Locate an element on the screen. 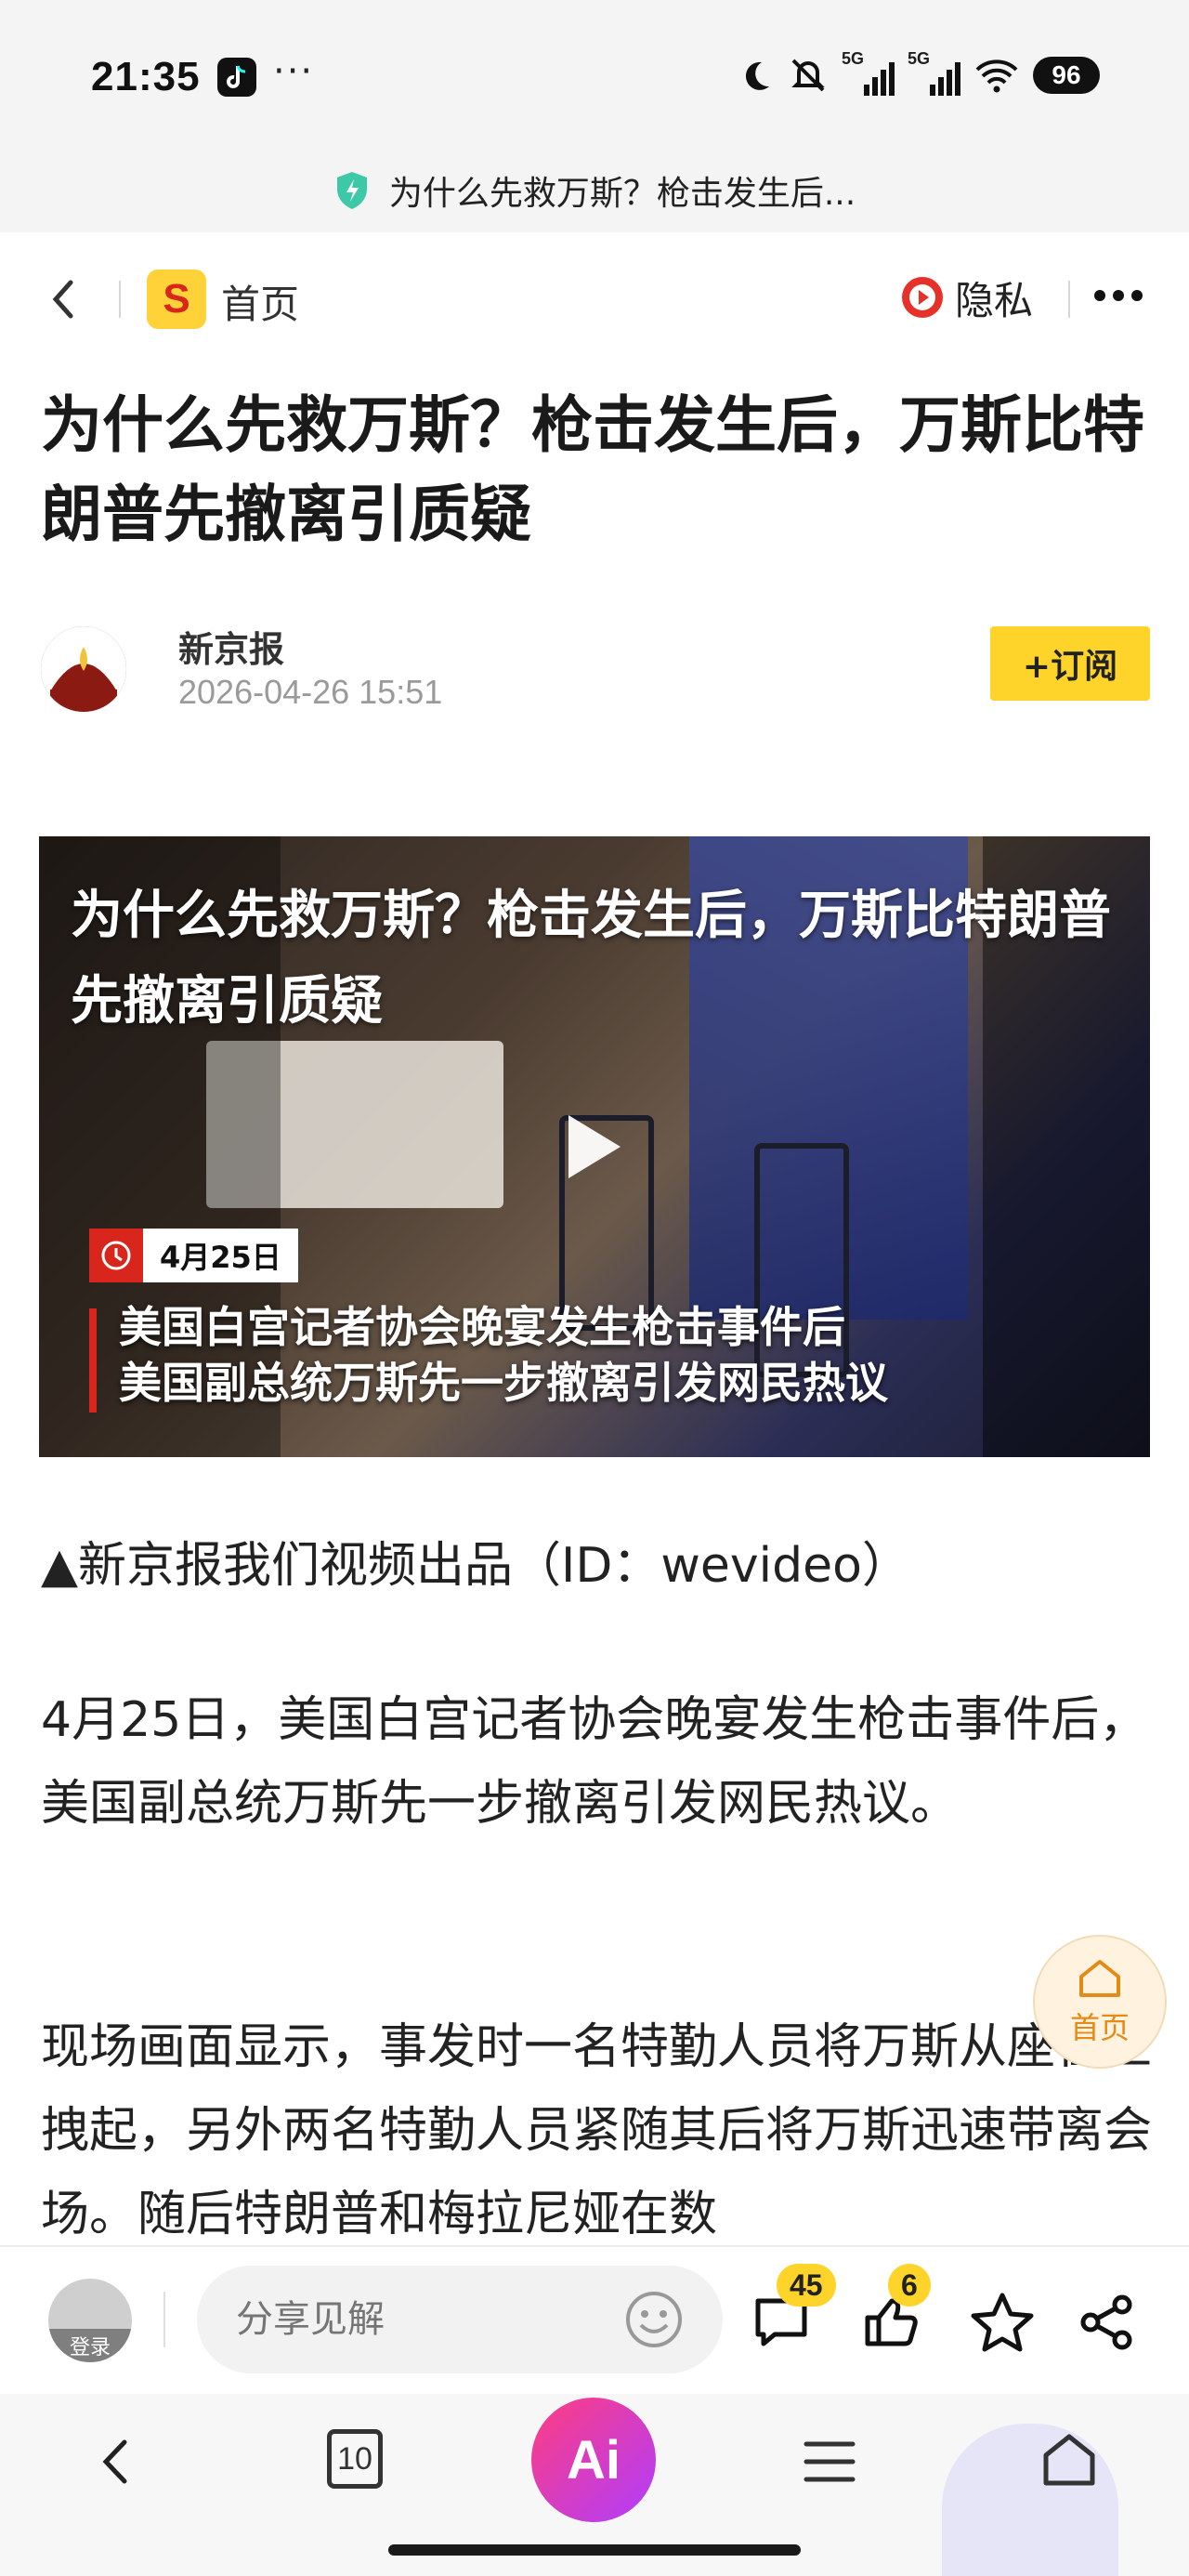  author-name: 新京报 is located at coordinates (231, 646).